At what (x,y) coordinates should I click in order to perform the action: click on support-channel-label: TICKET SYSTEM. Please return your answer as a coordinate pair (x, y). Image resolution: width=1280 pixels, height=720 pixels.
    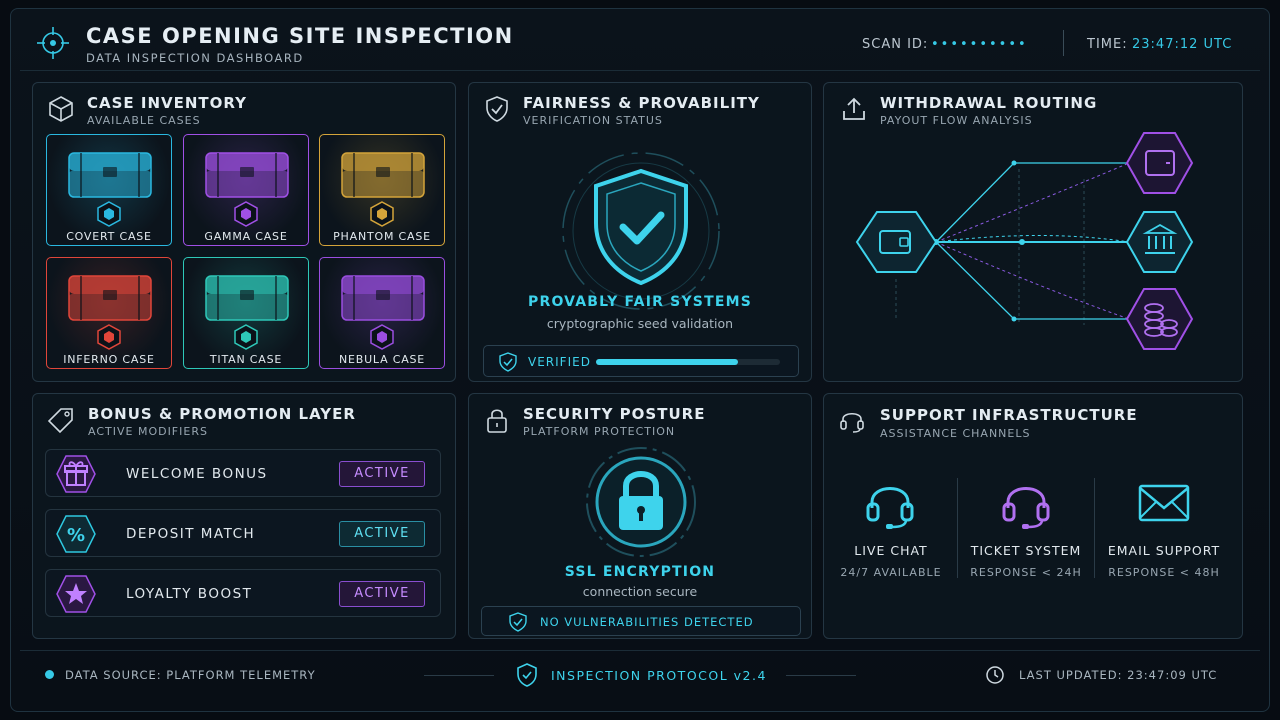
    Looking at the image, I should click on (1026, 550).